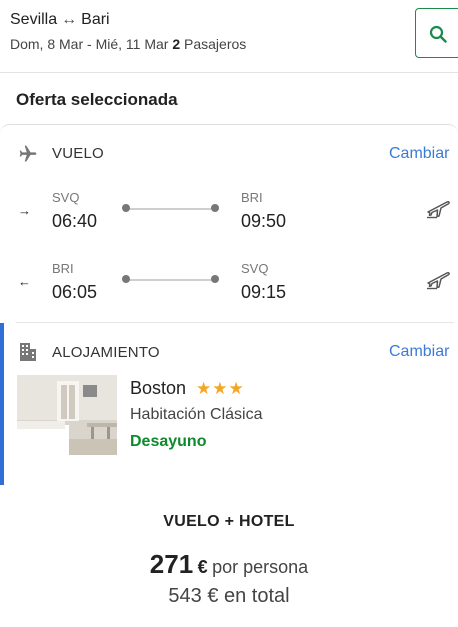 This screenshot has height=627, width=458. What do you see at coordinates (257, 596) in the screenshot?
I see `total-label: en total` at bounding box center [257, 596].